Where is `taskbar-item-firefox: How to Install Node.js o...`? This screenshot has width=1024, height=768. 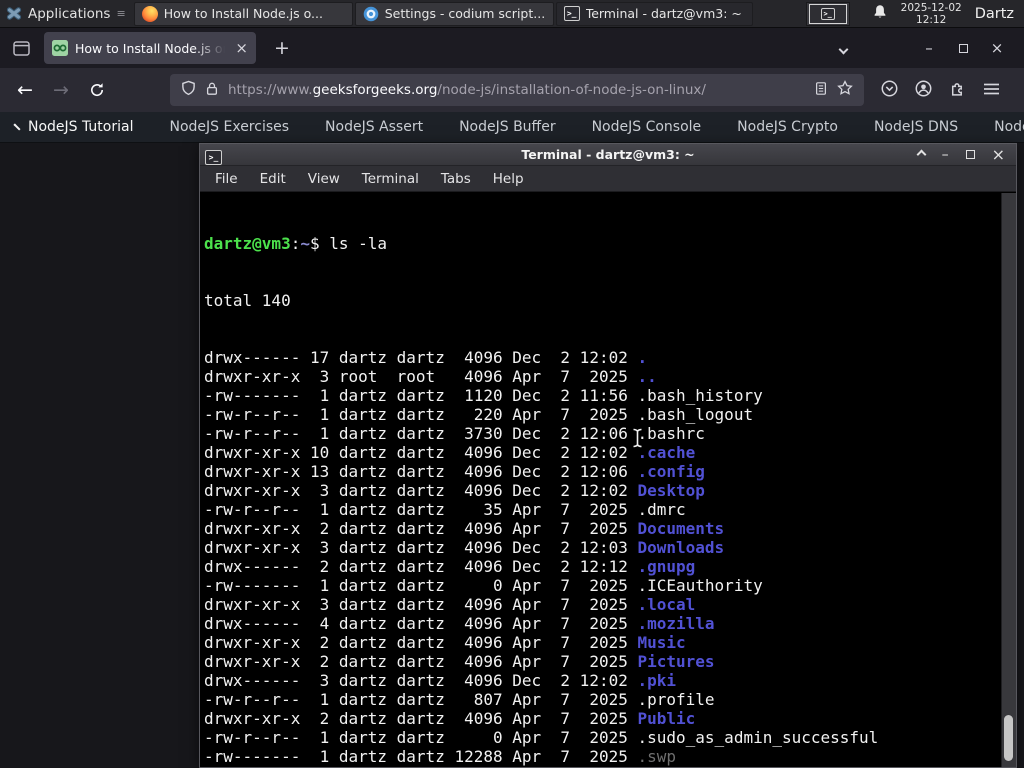
taskbar-item-firefox: How to Install Node.js o... is located at coordinates (243, 13).